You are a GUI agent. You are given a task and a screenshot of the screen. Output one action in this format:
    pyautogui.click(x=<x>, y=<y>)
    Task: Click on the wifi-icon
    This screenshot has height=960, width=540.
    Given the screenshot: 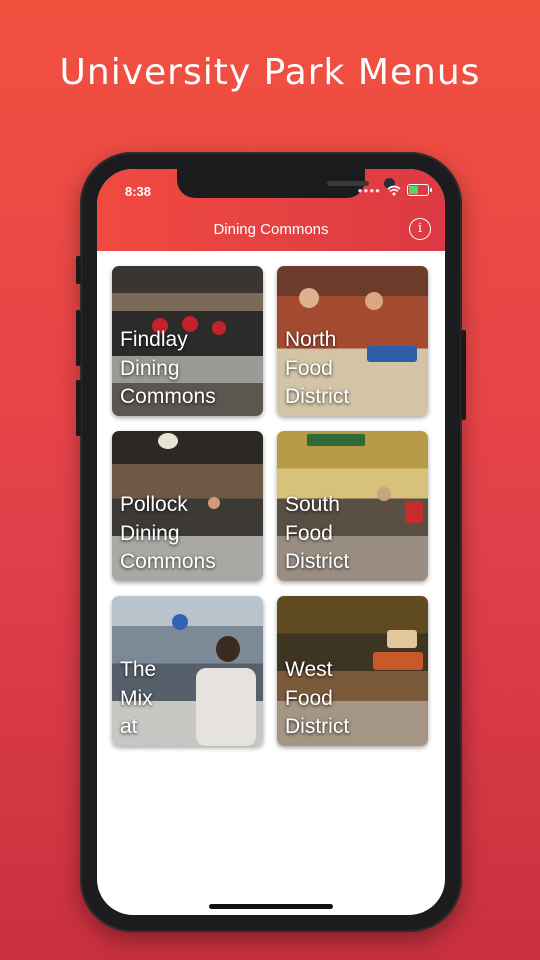 What is the action you would take?
    pyautogui.click(x=394, y=190)
    